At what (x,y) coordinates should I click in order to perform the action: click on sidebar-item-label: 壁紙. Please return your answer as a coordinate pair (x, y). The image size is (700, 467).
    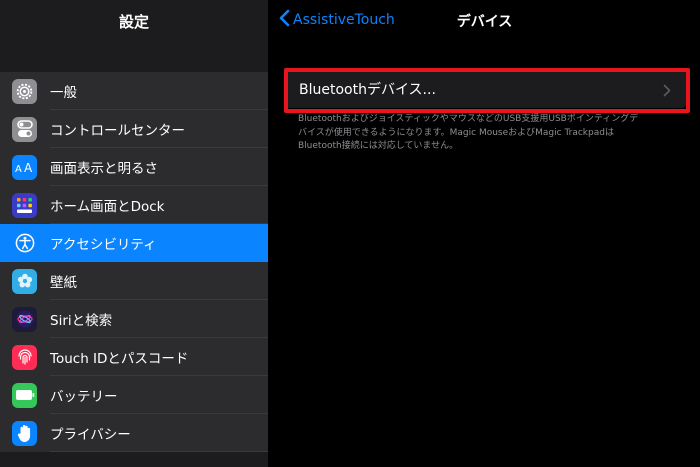
    Looking at the image, I should click on (63, 283).